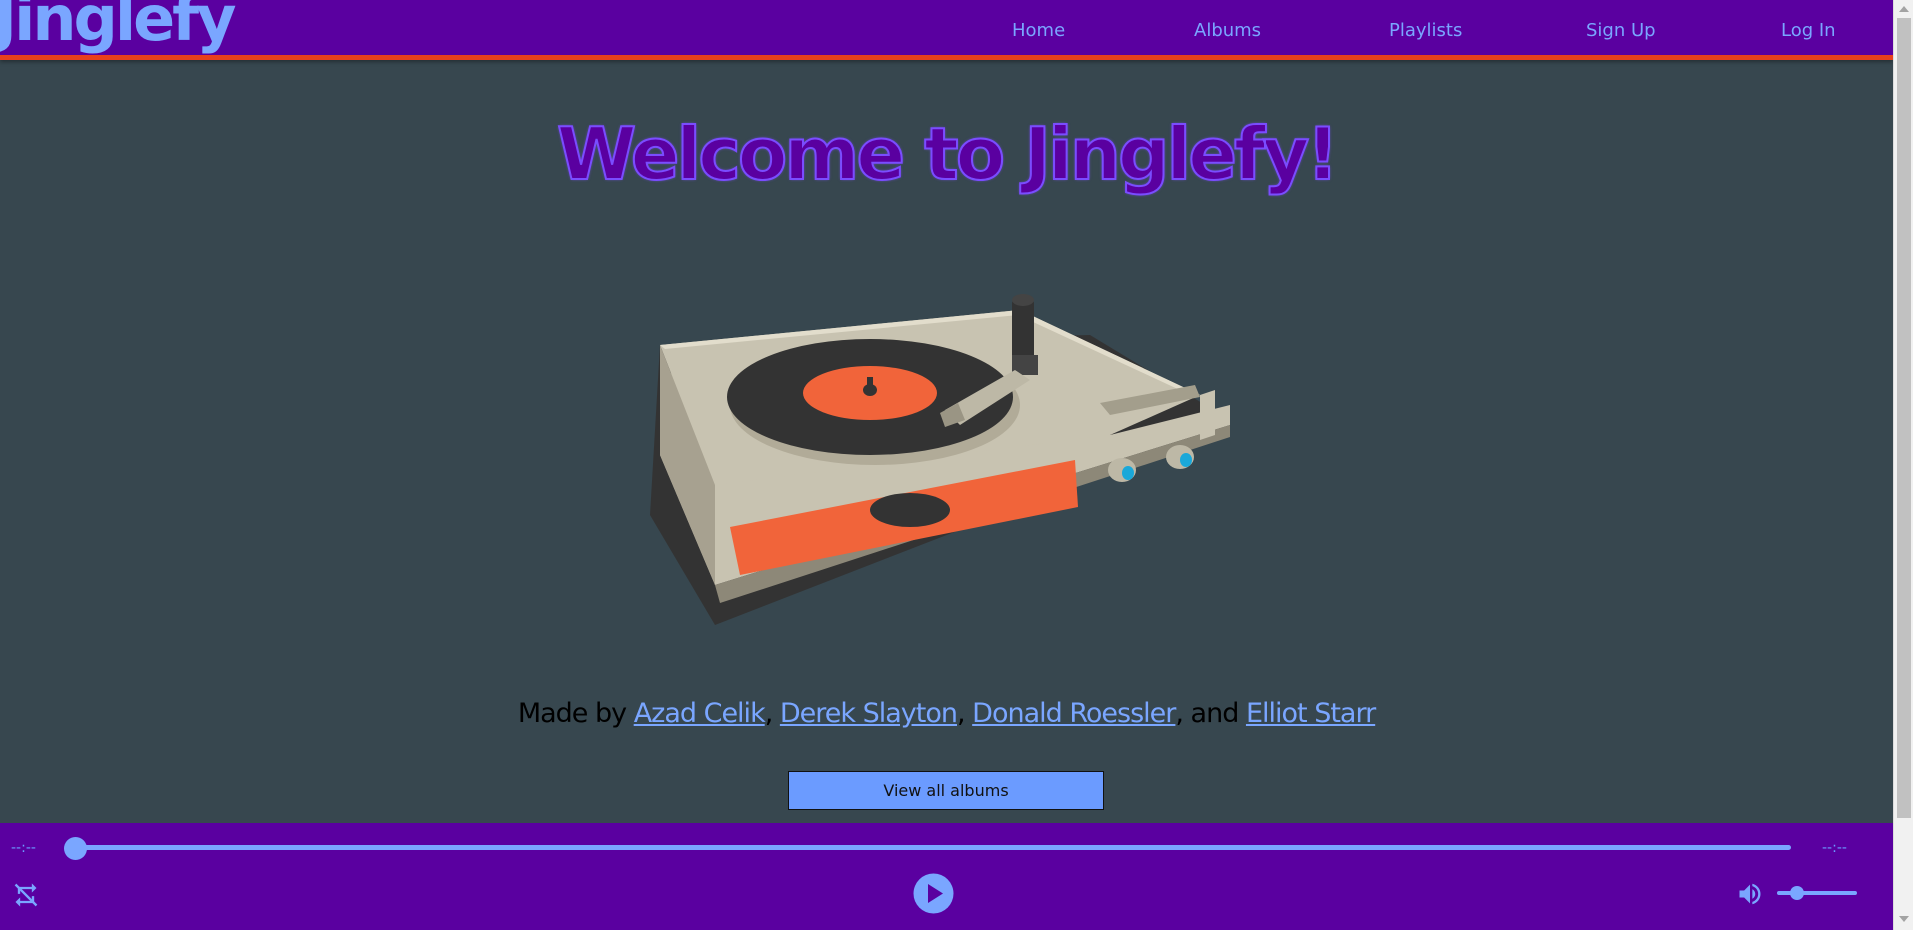 This screenshot has height=930, width=1913. Describe the element at coordinates (1904, 9) in the screenshot. I see `scroll-up-arrow` at that location.